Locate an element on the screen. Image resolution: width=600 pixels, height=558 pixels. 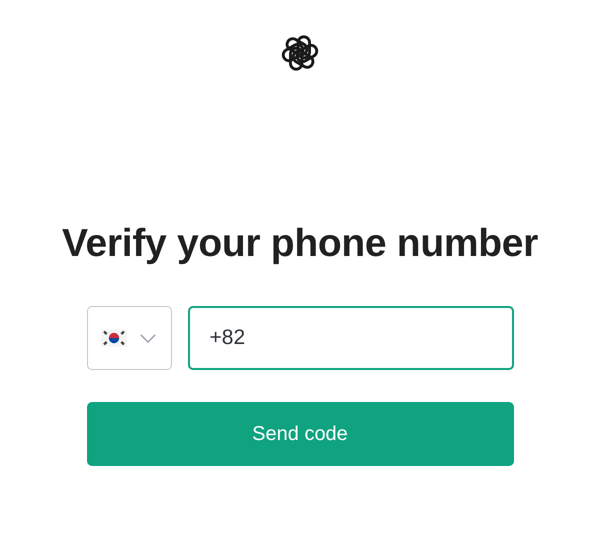
page-heading: Verify your phone number is located at coordinates (300, 244).